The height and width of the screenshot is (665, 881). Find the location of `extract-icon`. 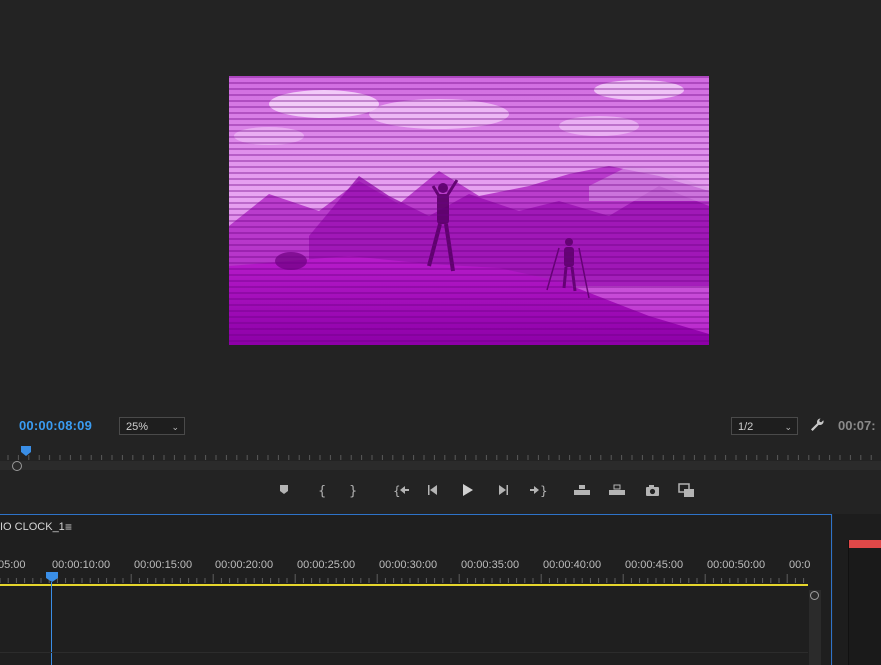

extract-icon is located at coordinates (617, 489).